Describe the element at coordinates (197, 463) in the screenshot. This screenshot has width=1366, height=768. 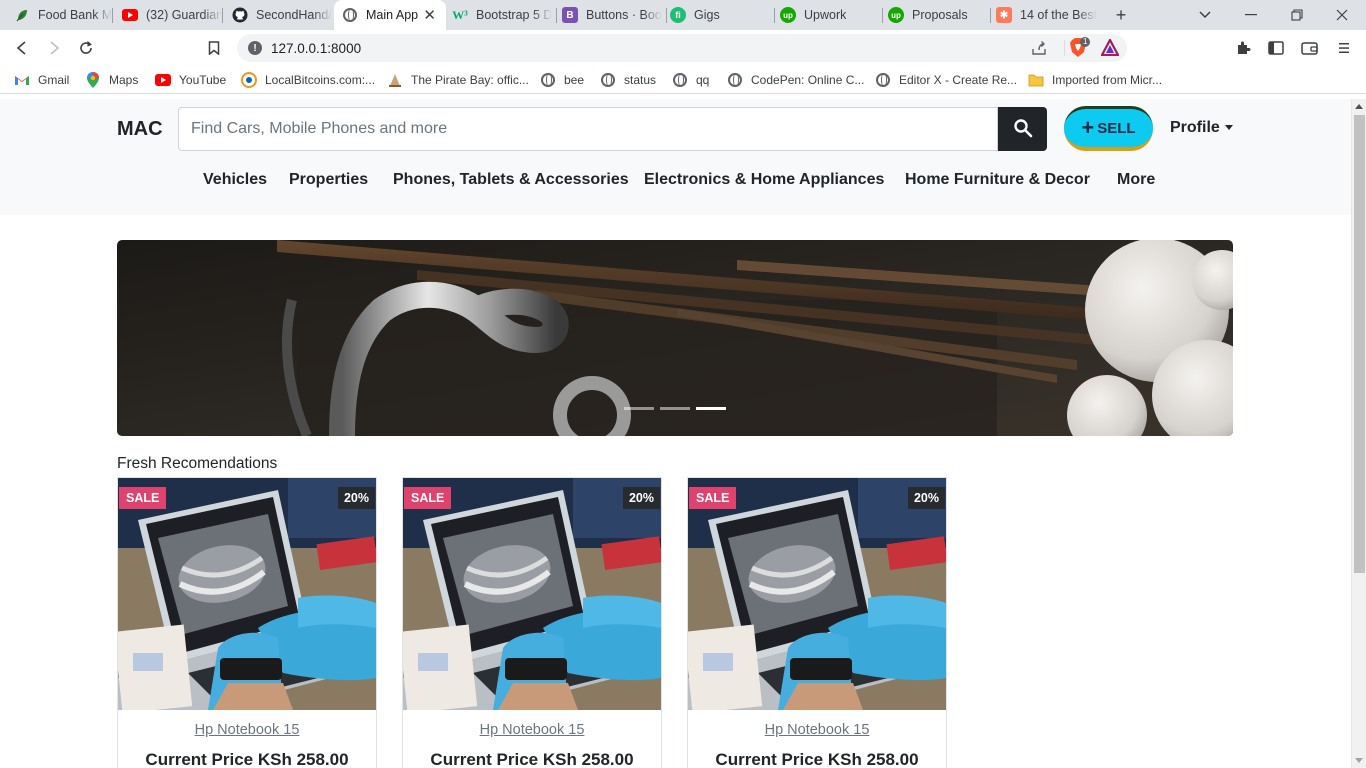
I see `section-title: Fresh Recomendations` at that location.